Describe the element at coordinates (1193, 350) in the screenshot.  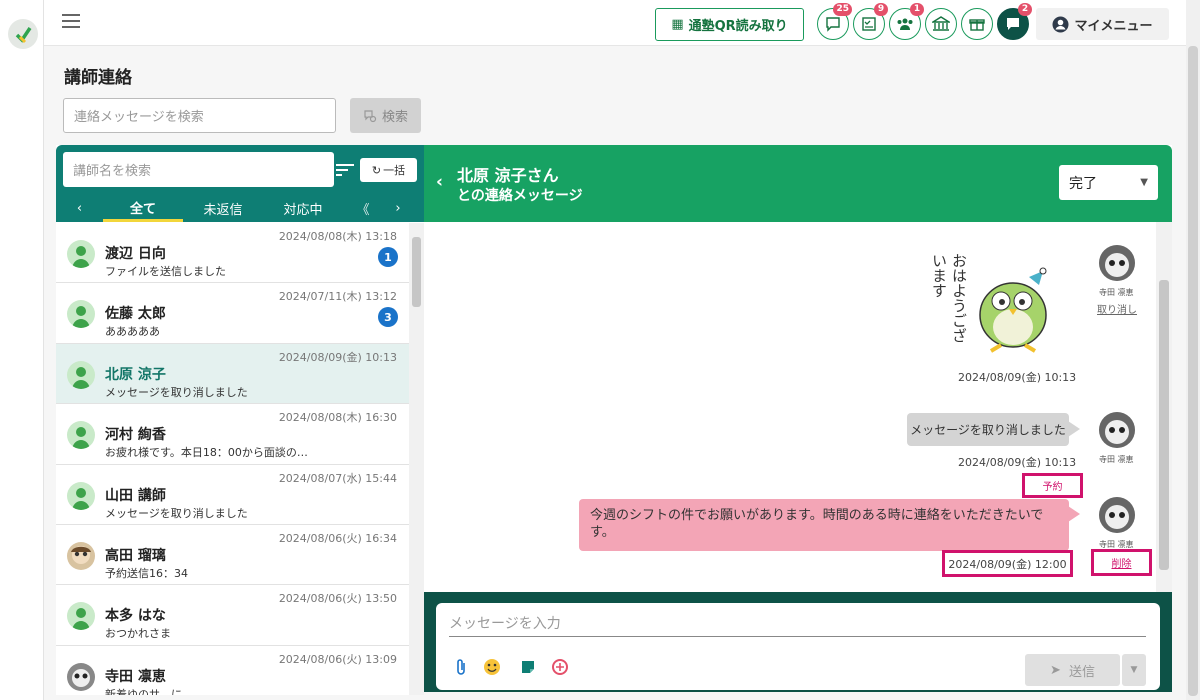
I see `page-scrollbar` at that location.